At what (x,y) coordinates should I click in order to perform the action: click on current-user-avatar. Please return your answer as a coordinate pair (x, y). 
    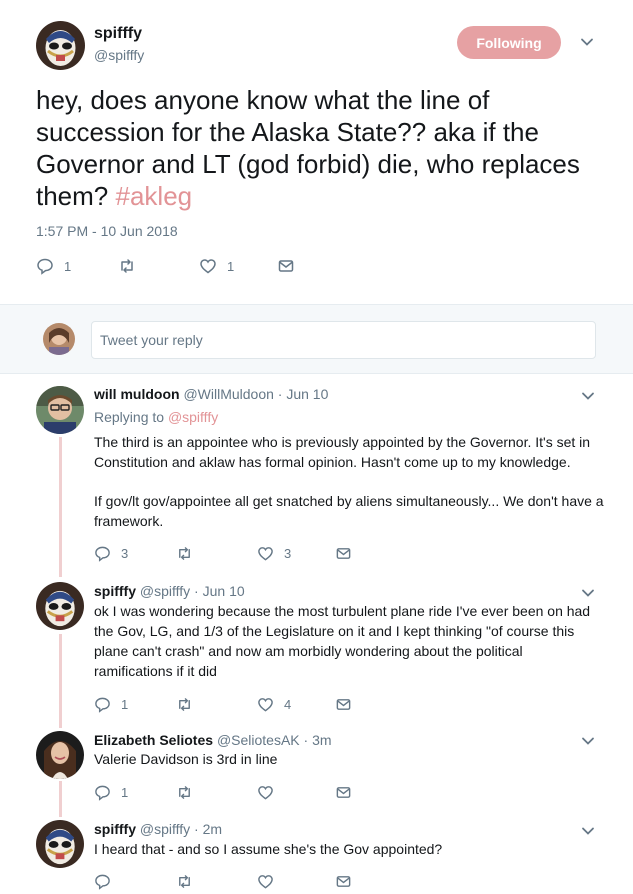
    Looking at the image, I should click on (59, 339).